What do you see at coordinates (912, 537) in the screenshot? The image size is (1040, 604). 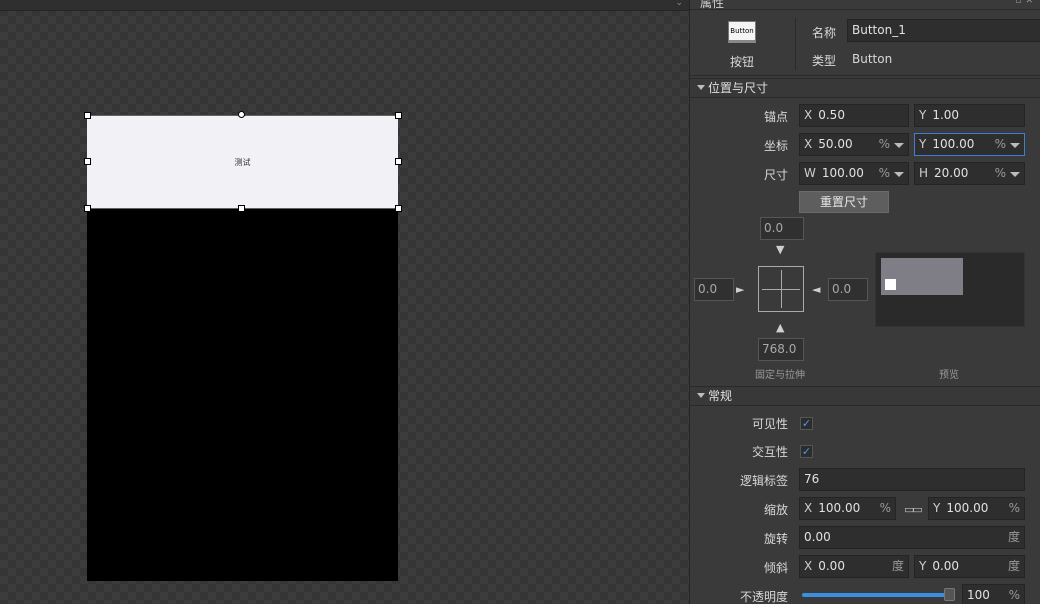 I see `rotation-input: 0.00 度` at bounding box center [912, 537].